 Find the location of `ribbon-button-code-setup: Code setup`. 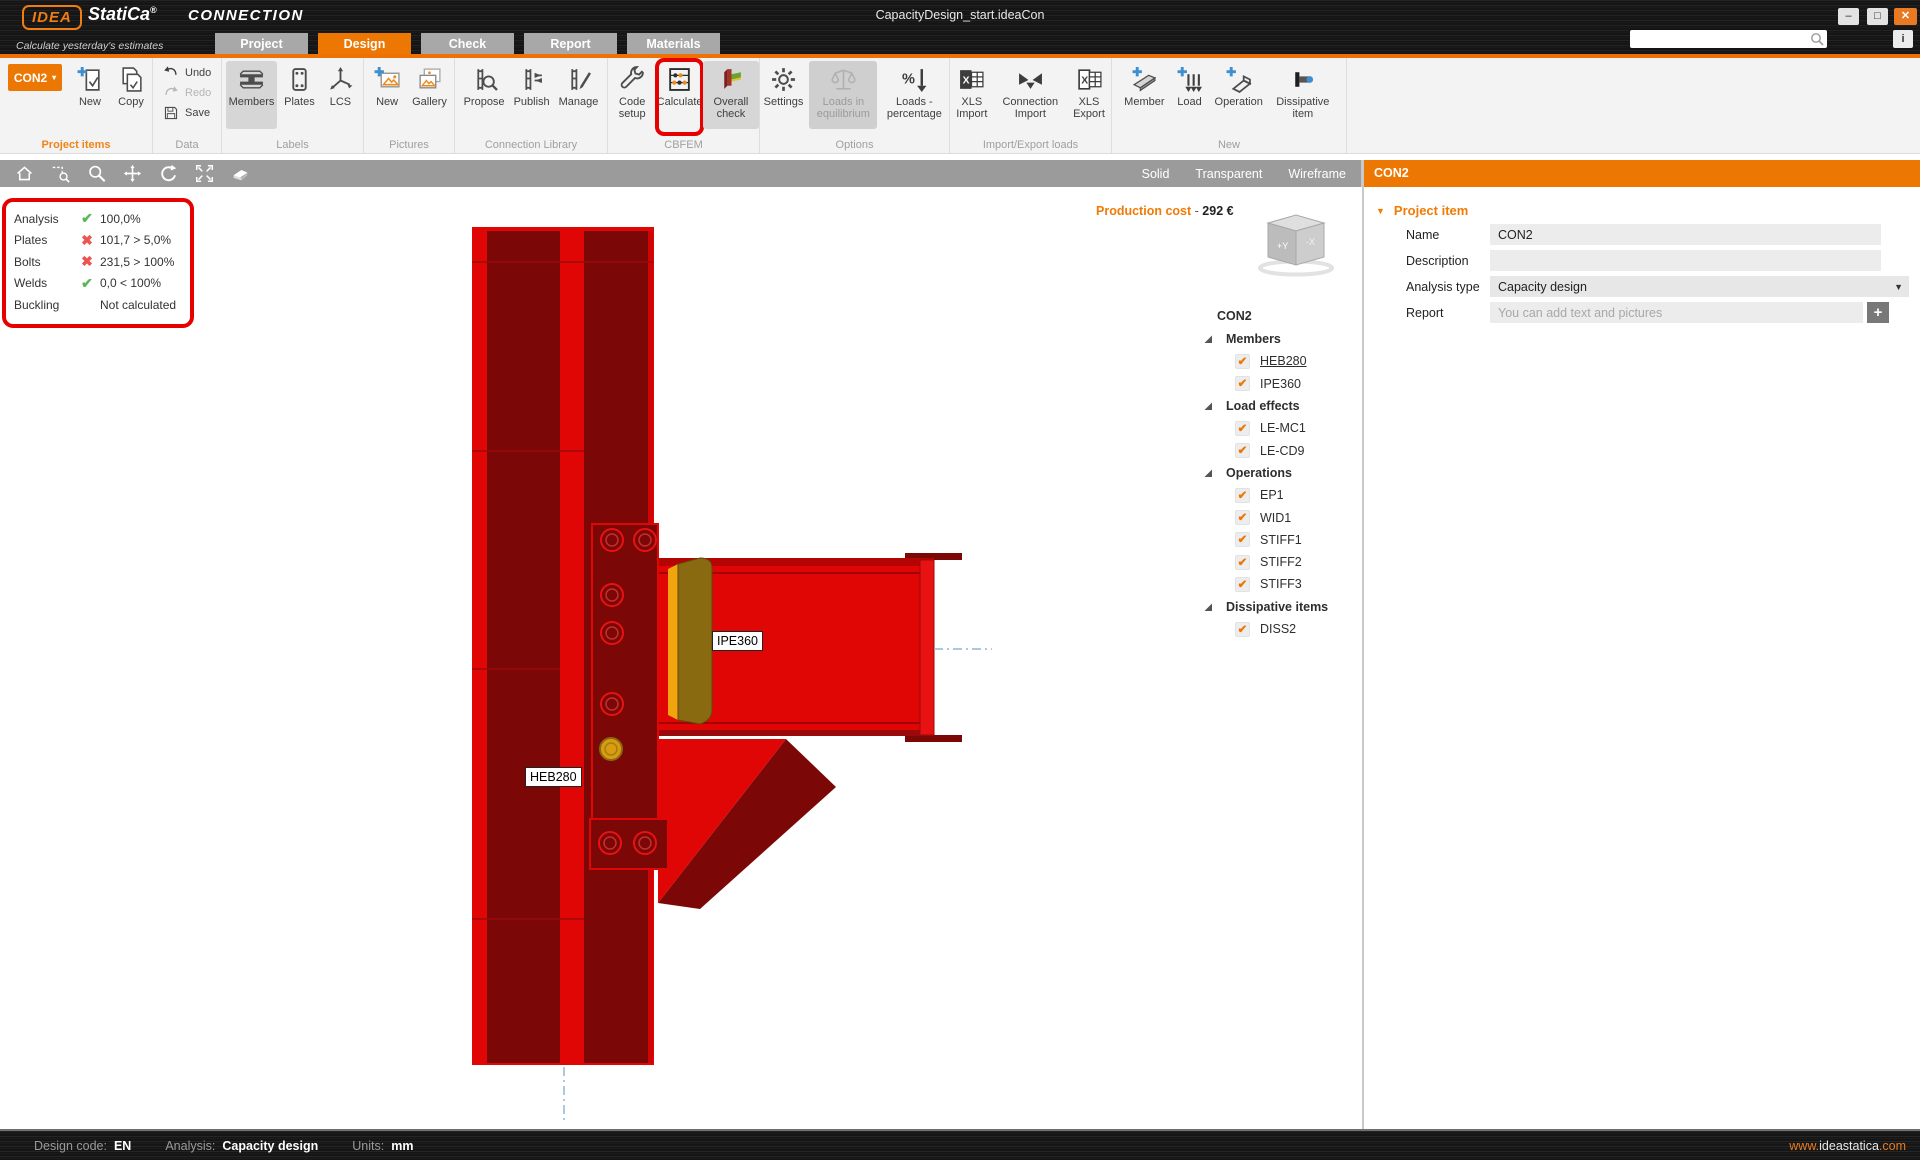

ribbon-button-code-setup: Code setup is located at coordinates (632, 95).